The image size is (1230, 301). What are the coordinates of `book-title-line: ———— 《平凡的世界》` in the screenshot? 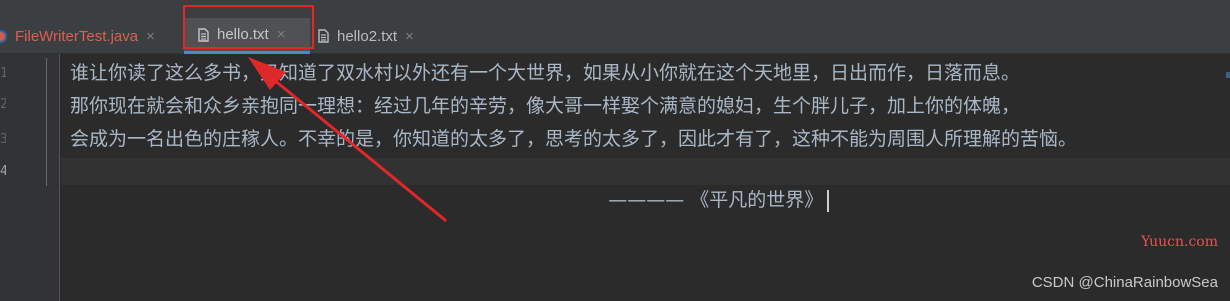 It's located at (716, 200).